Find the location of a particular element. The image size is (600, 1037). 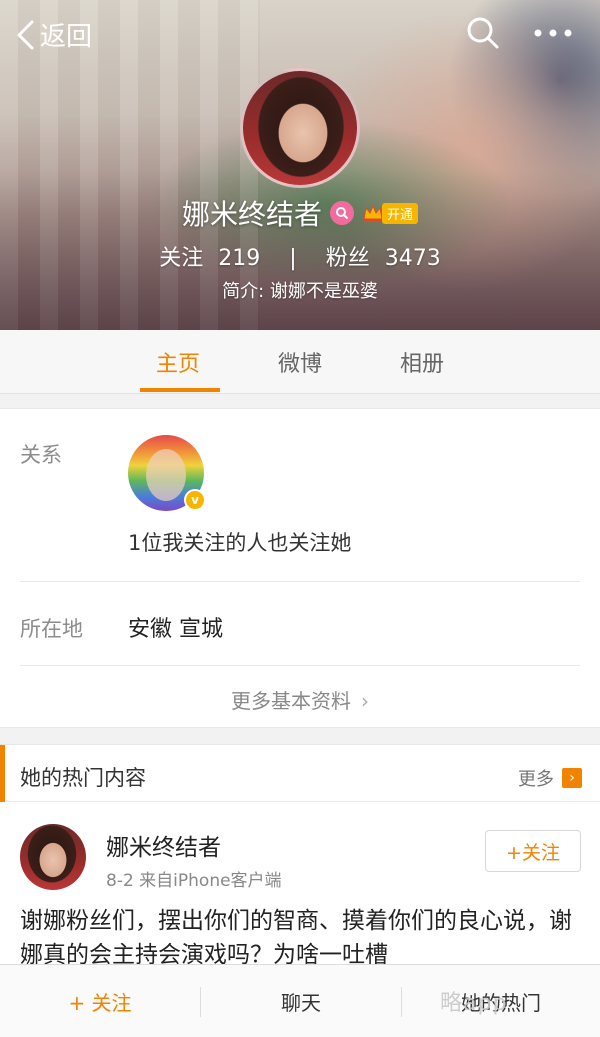

tab-weibo: 微博 is located at coordinates (300, 362).